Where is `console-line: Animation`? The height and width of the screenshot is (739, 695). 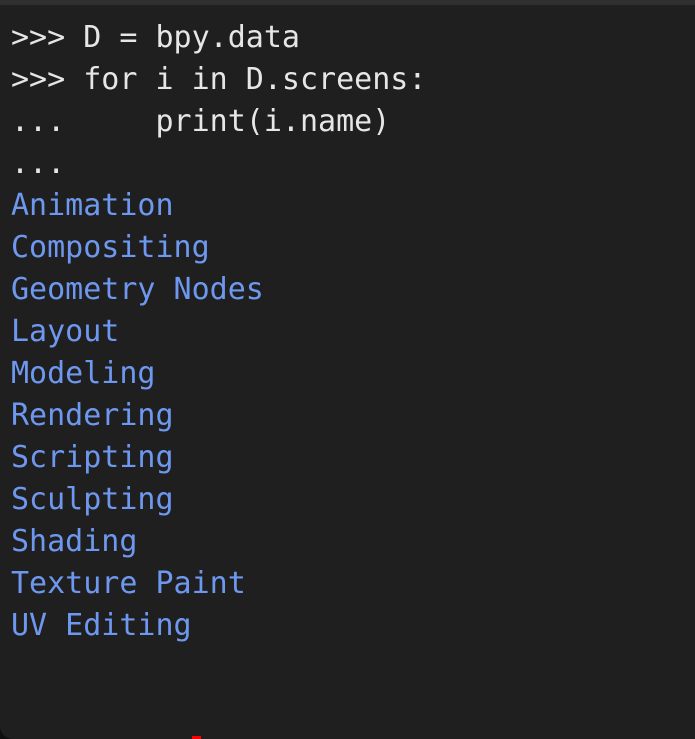 console-line: Animation is located at coordinates (92, 205).